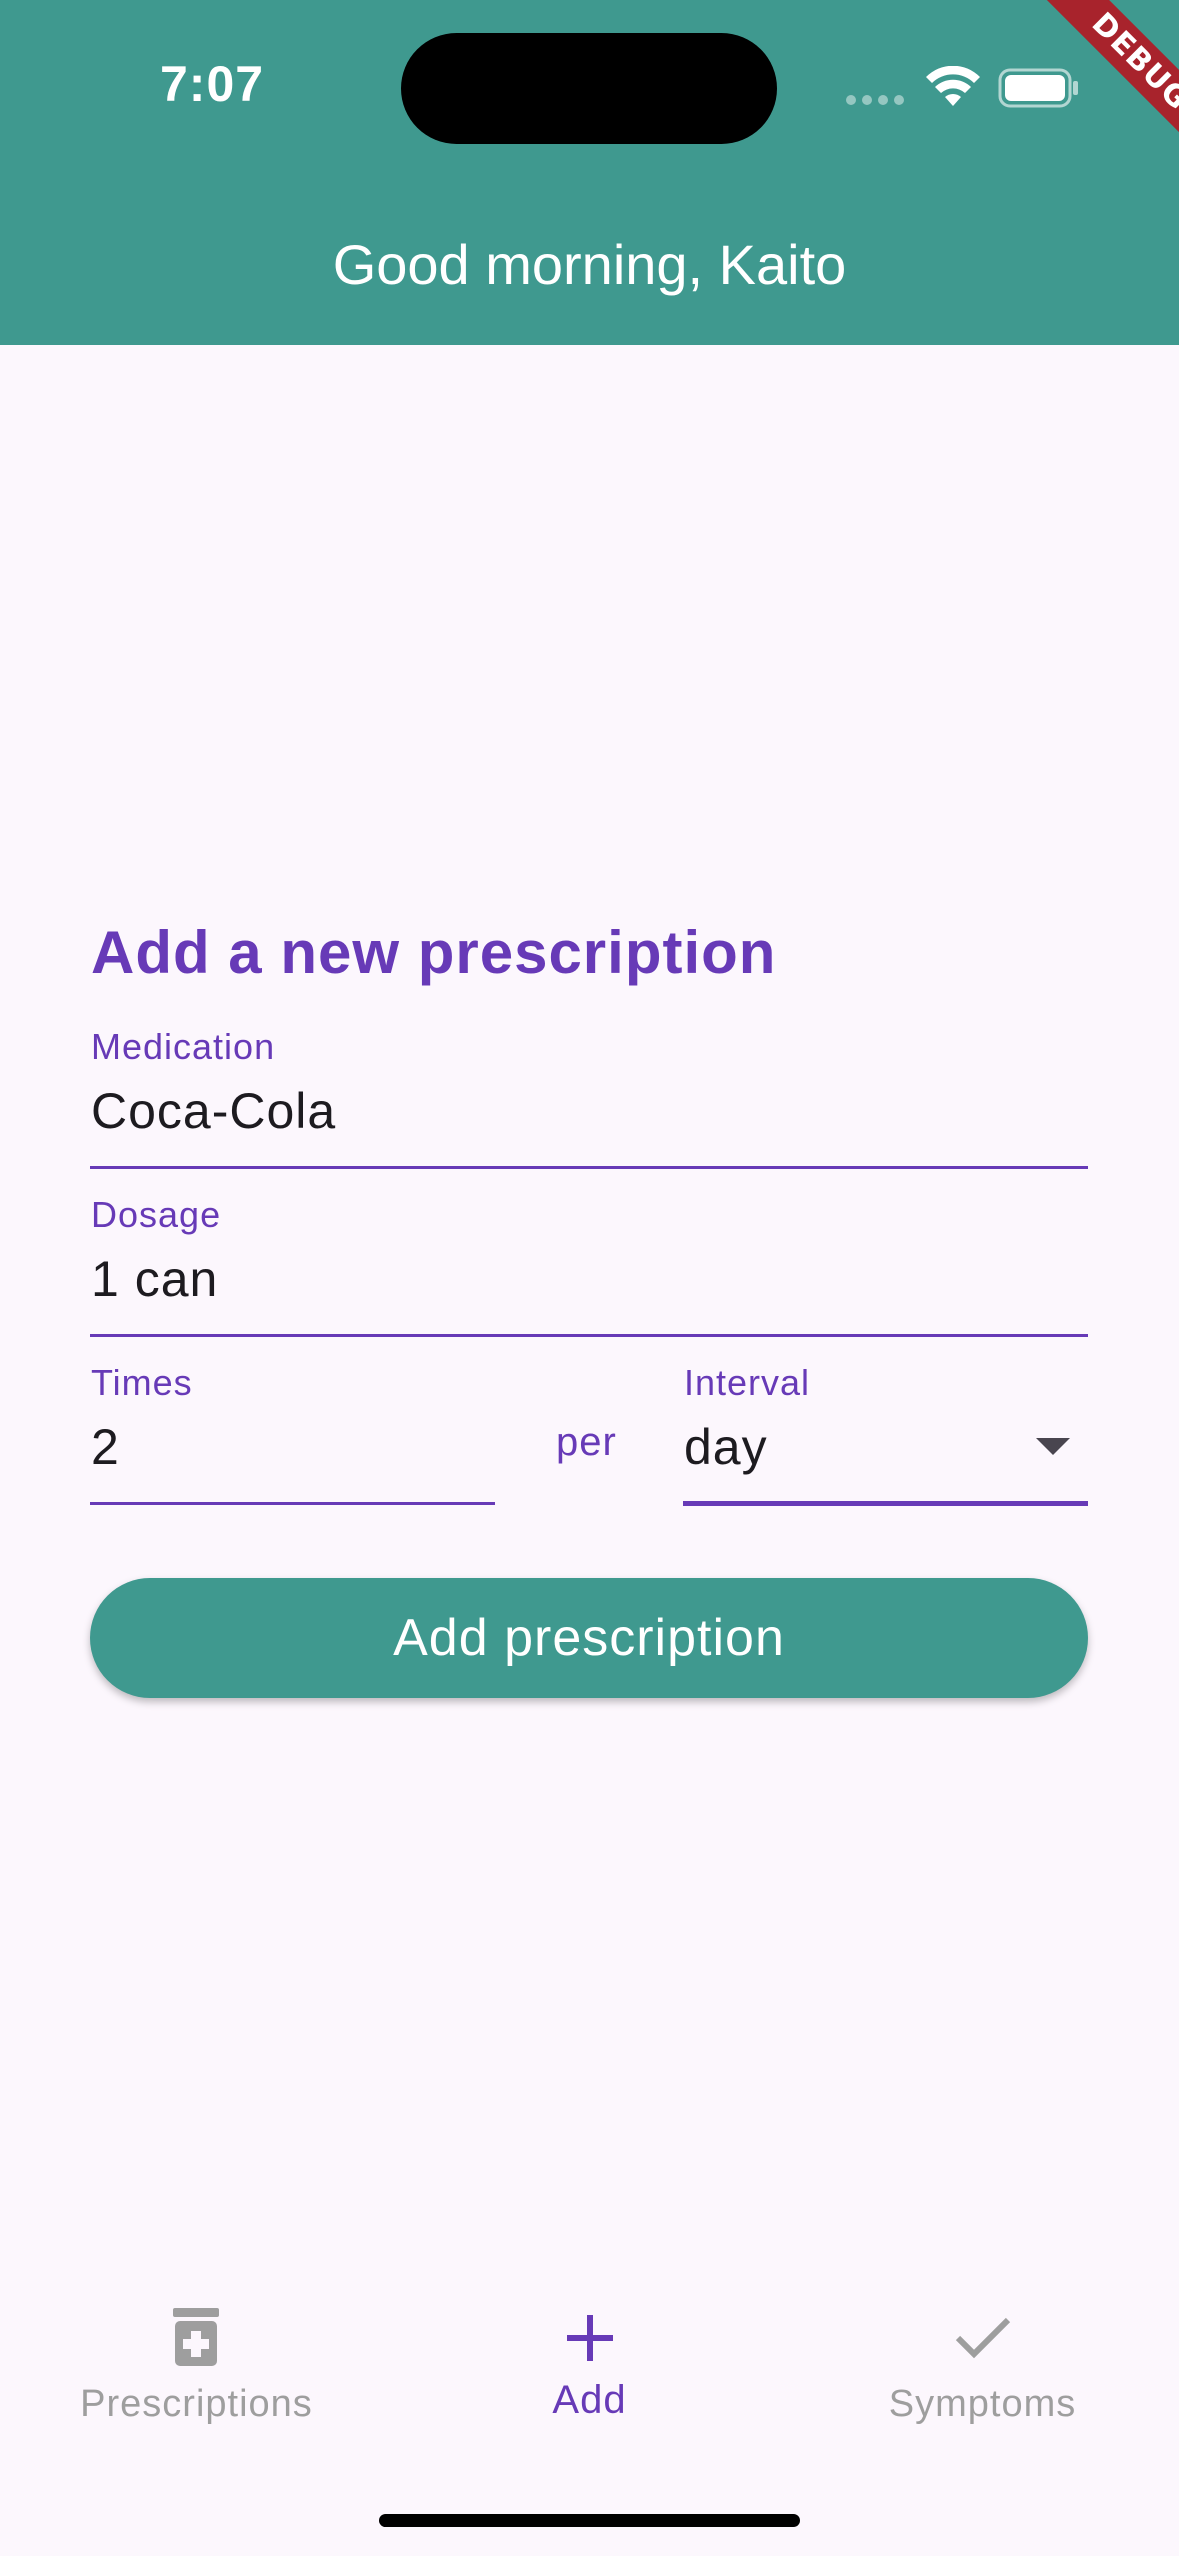 This screenshot has height=2556, width=1179. I want to click on dropdown-arrow-icon, so click(1053, 1446).